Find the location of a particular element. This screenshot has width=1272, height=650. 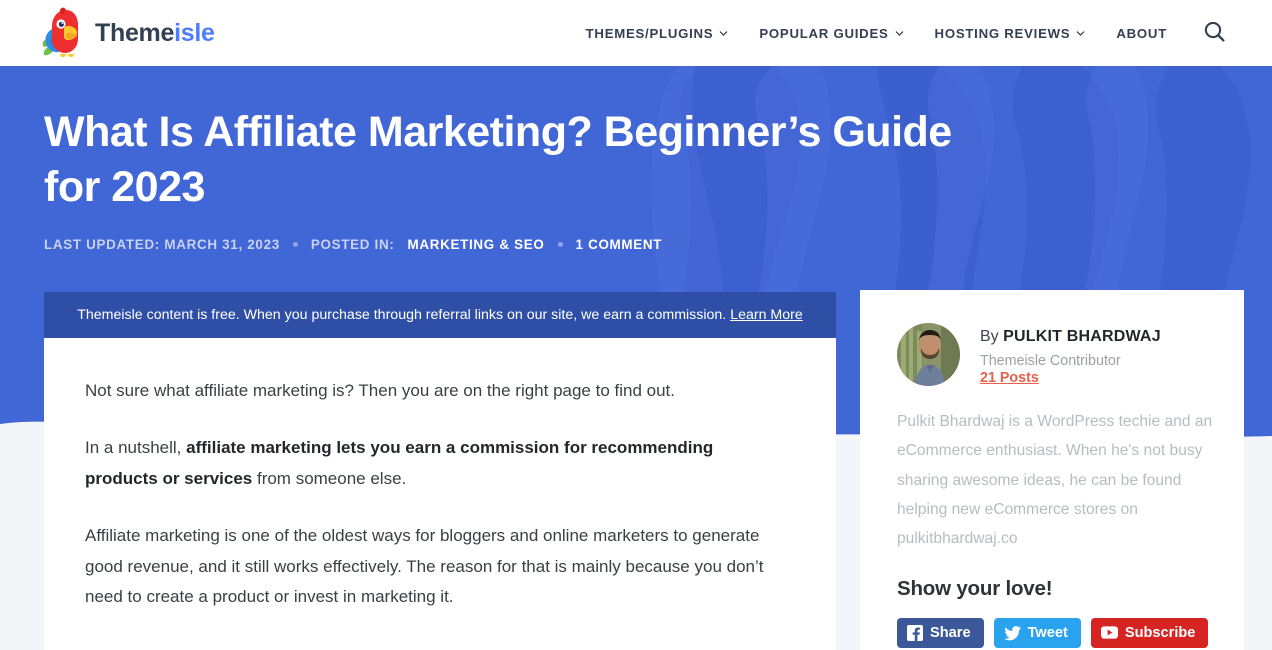

nav-label: ABOUT is located at coordinates (1141, 33).